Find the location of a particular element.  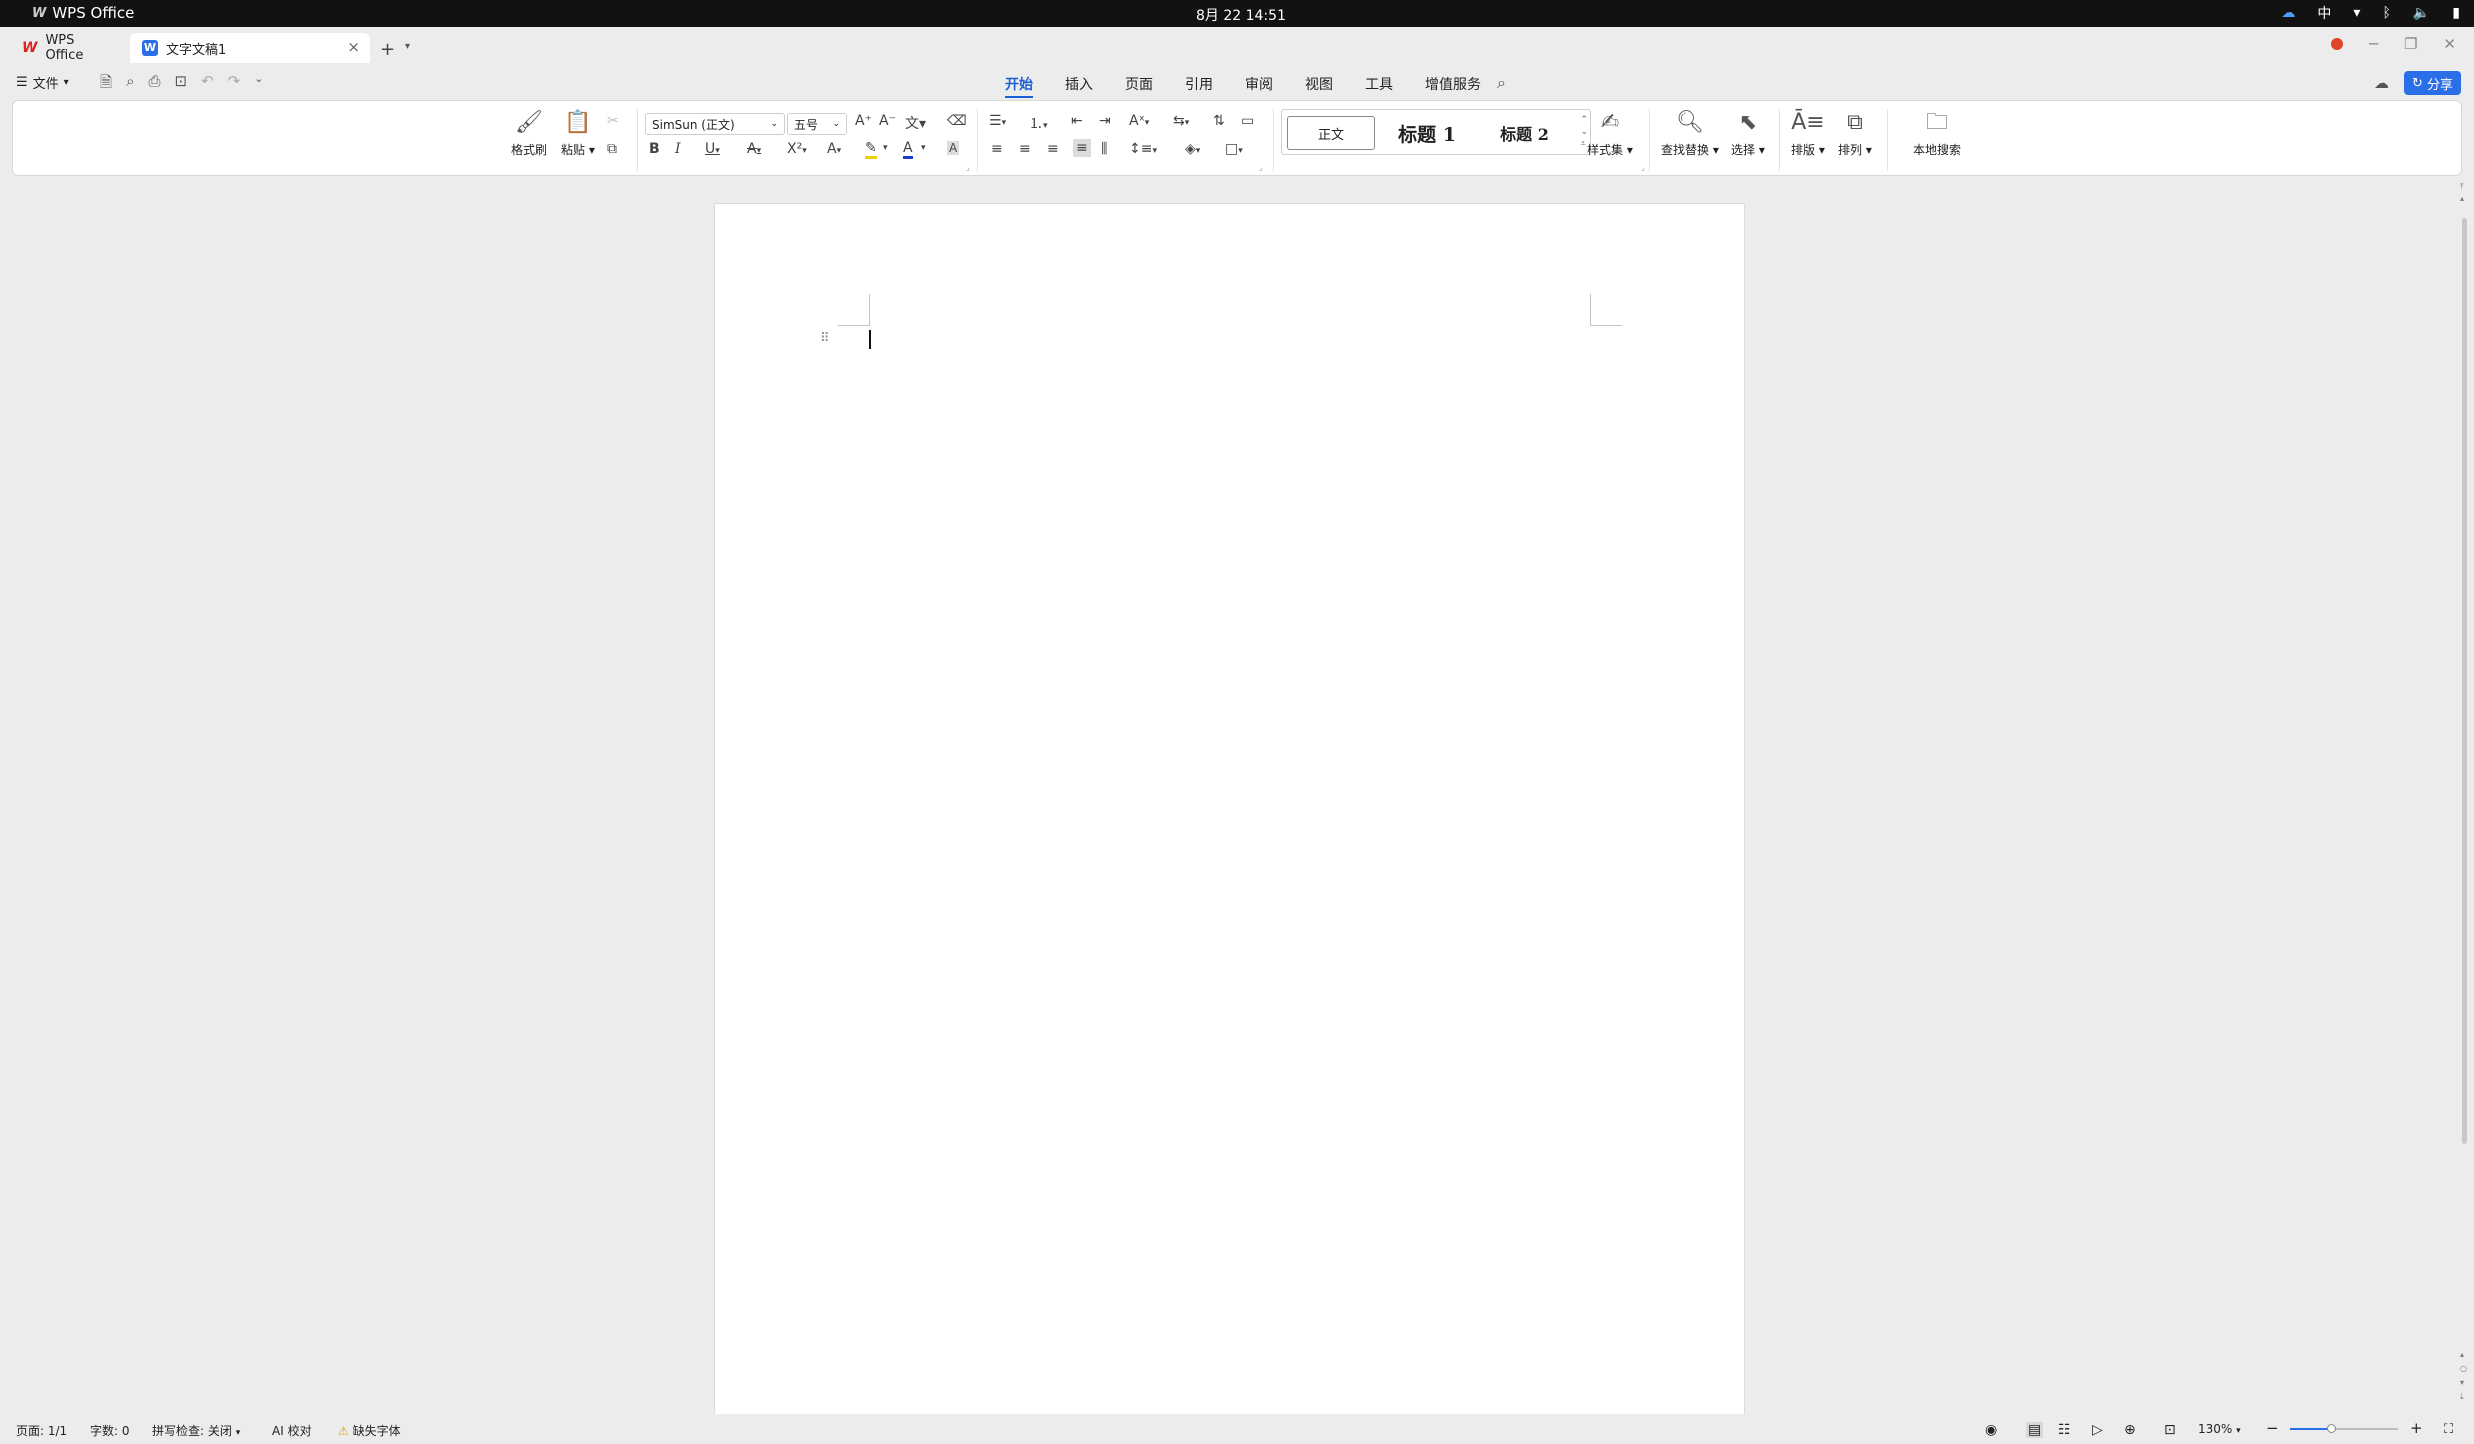

tab-insert: 插入 is located at coordinates (1079, 86).